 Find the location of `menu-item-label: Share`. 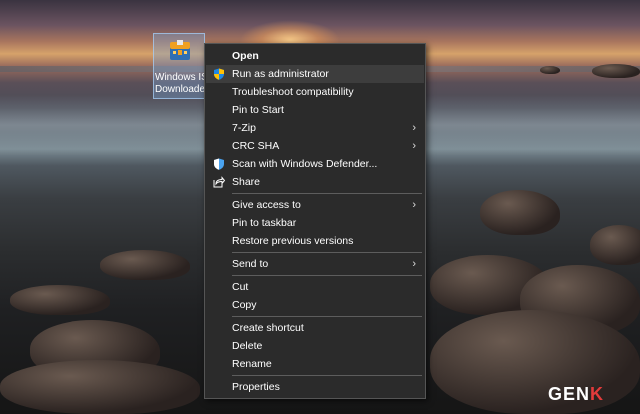

menu-item-label: Share is located at coordinates (246, 182).